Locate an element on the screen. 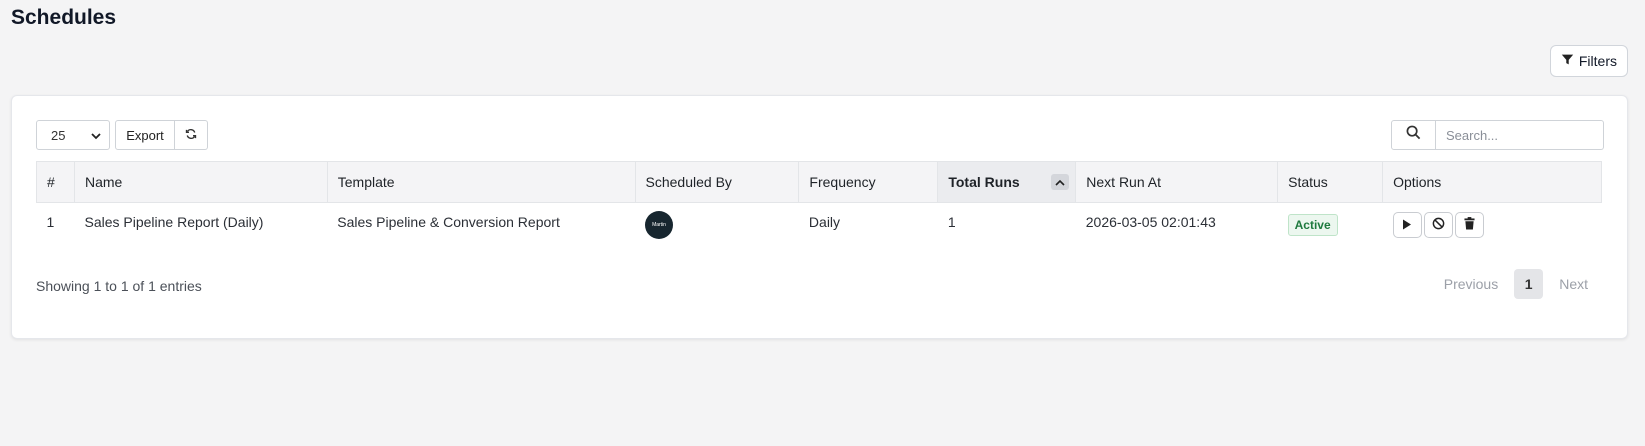 The image size is (1645, 446). ban-icon is located at coordinates (1438, 225).